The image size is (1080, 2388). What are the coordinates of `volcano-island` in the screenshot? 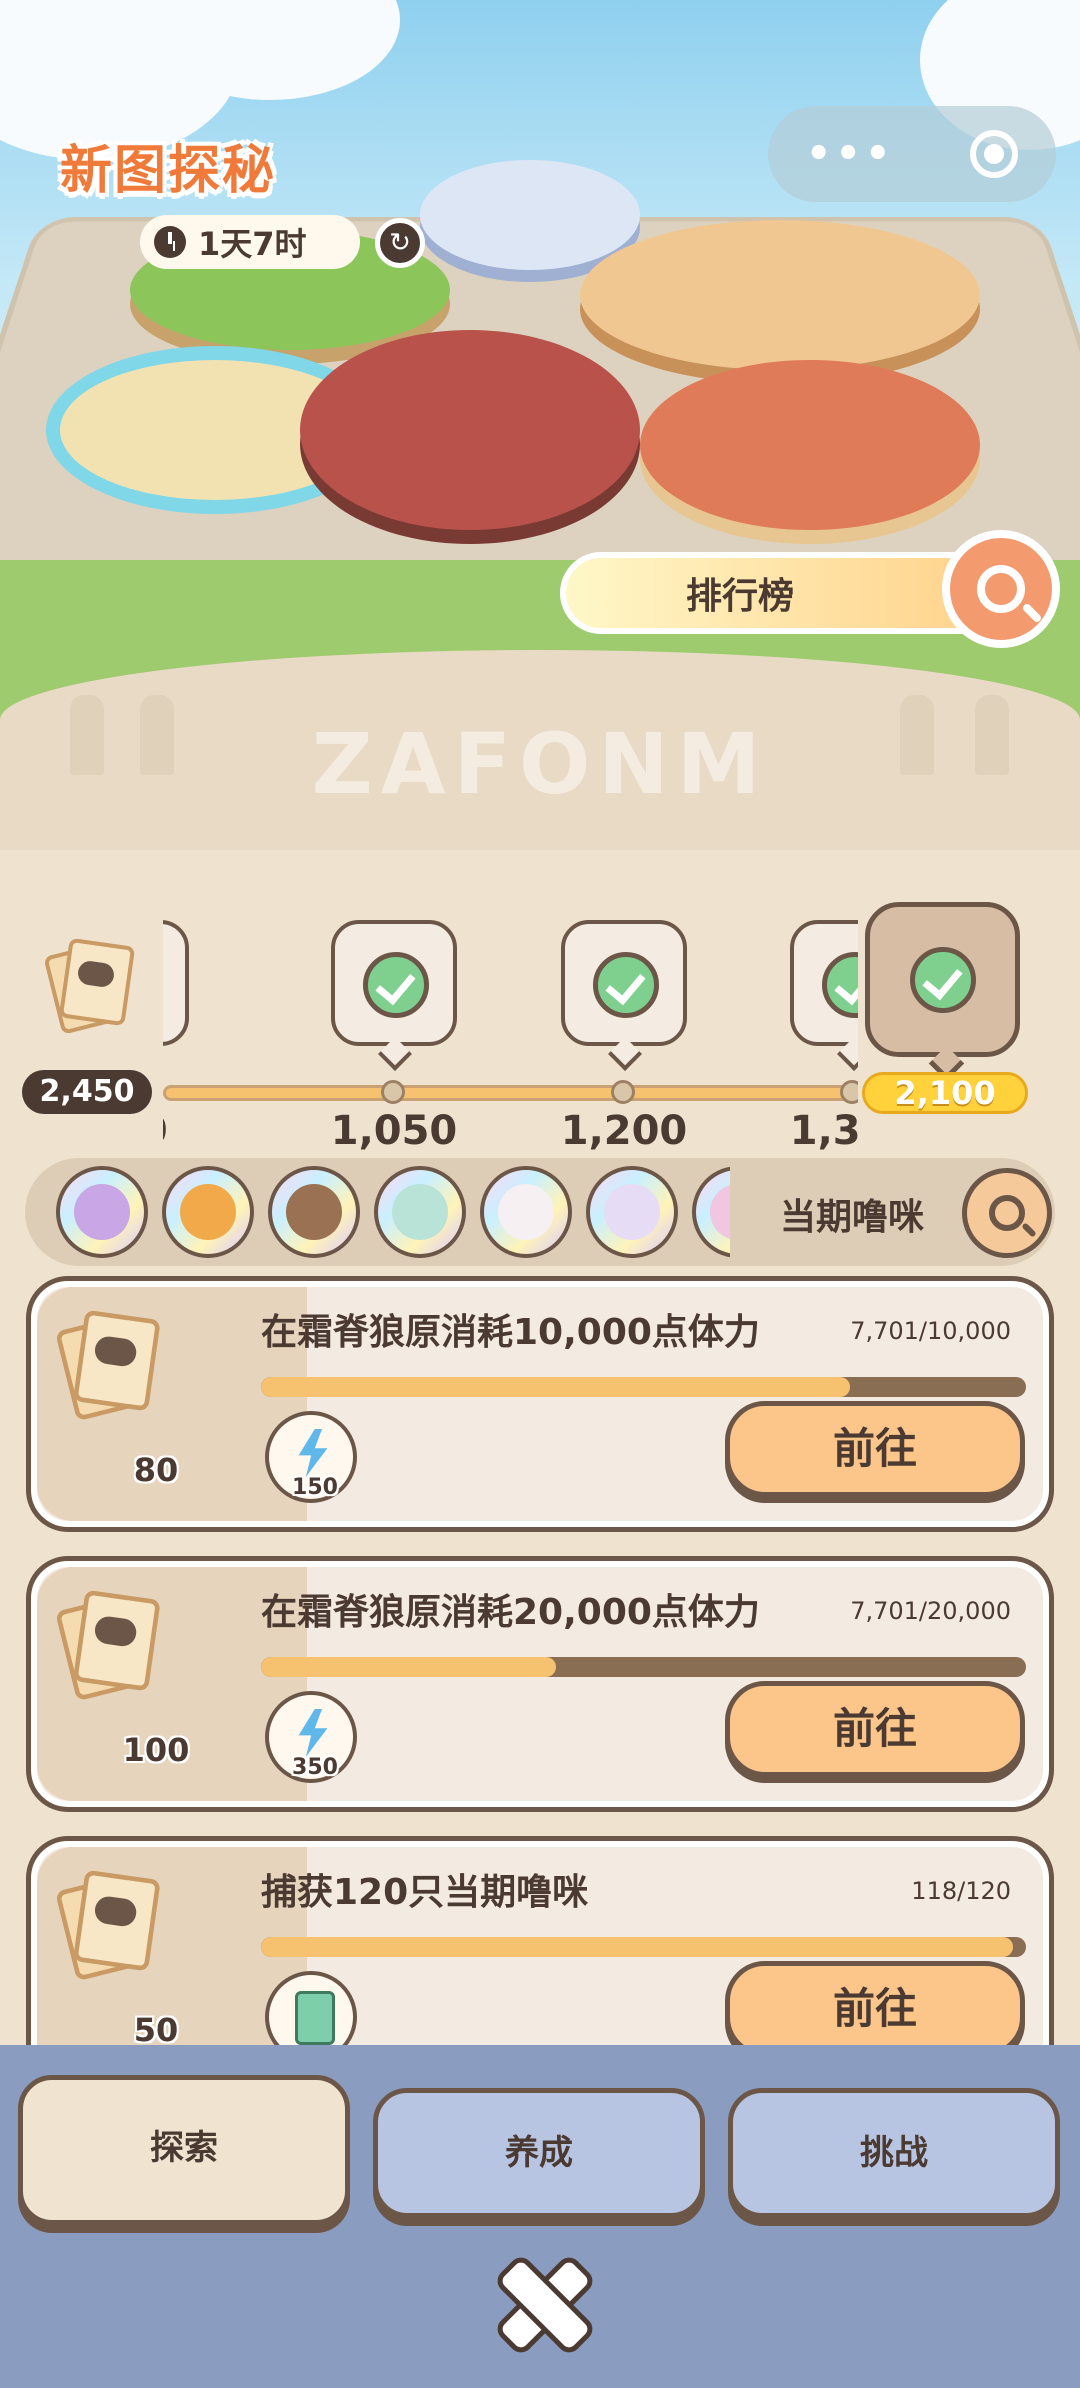 It's located at (470, 430).